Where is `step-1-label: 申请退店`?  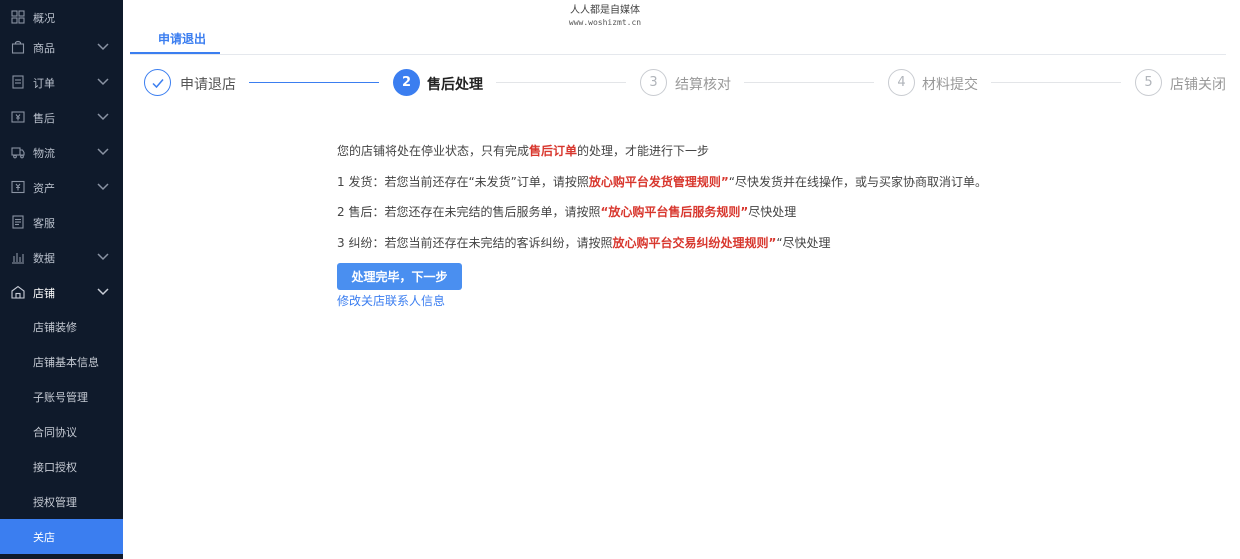
step-1-label: 申请退店 is located at coordinates (208, 85).